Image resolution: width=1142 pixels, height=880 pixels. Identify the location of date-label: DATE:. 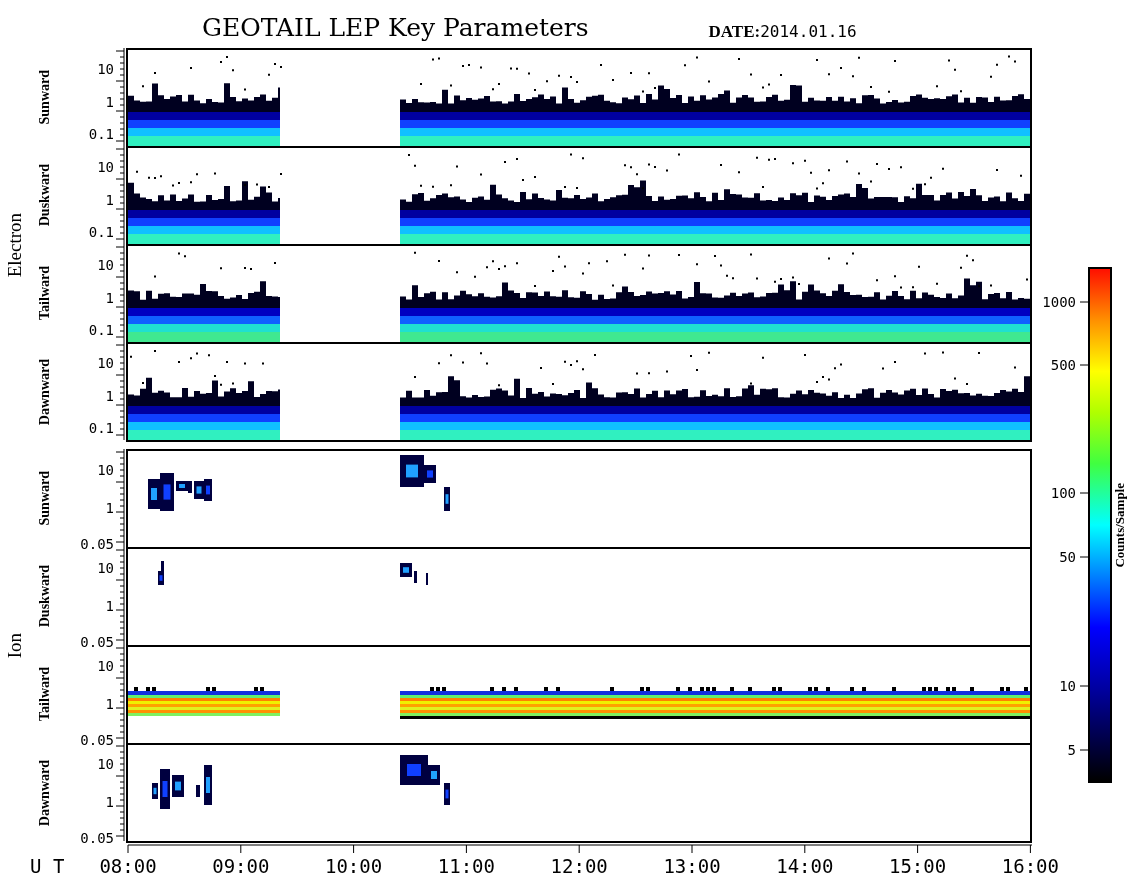
(734, 32).